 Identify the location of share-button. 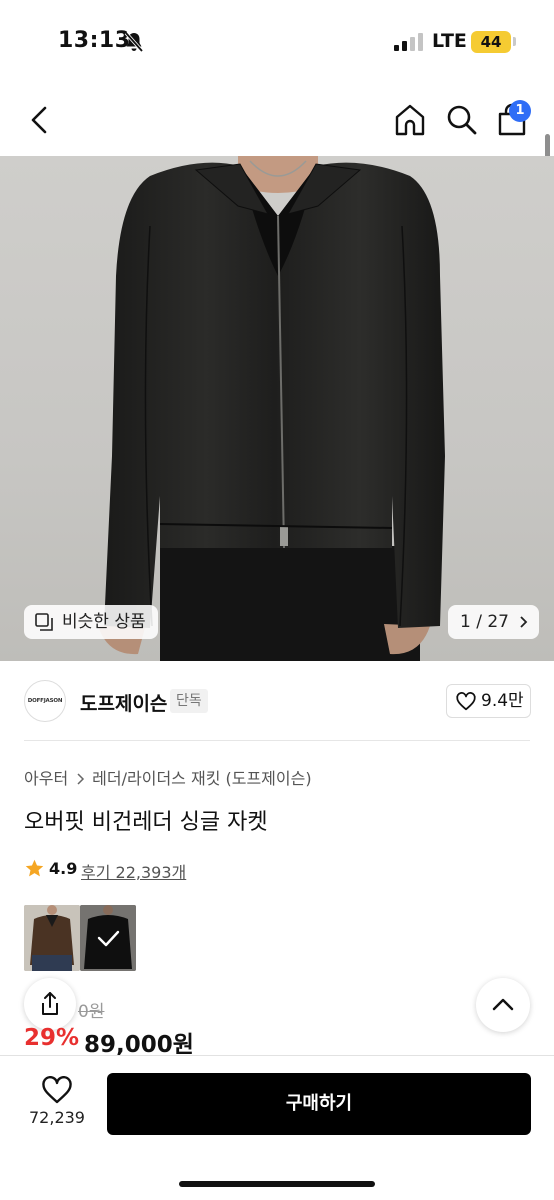
(50, 1004).